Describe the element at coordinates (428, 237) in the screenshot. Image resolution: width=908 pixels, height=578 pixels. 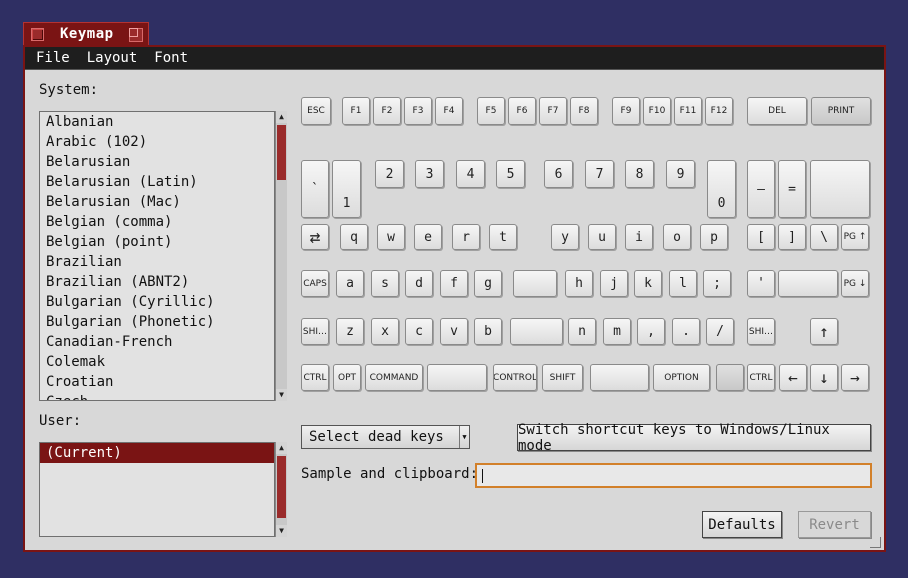
I see `key-e: e` at that location.